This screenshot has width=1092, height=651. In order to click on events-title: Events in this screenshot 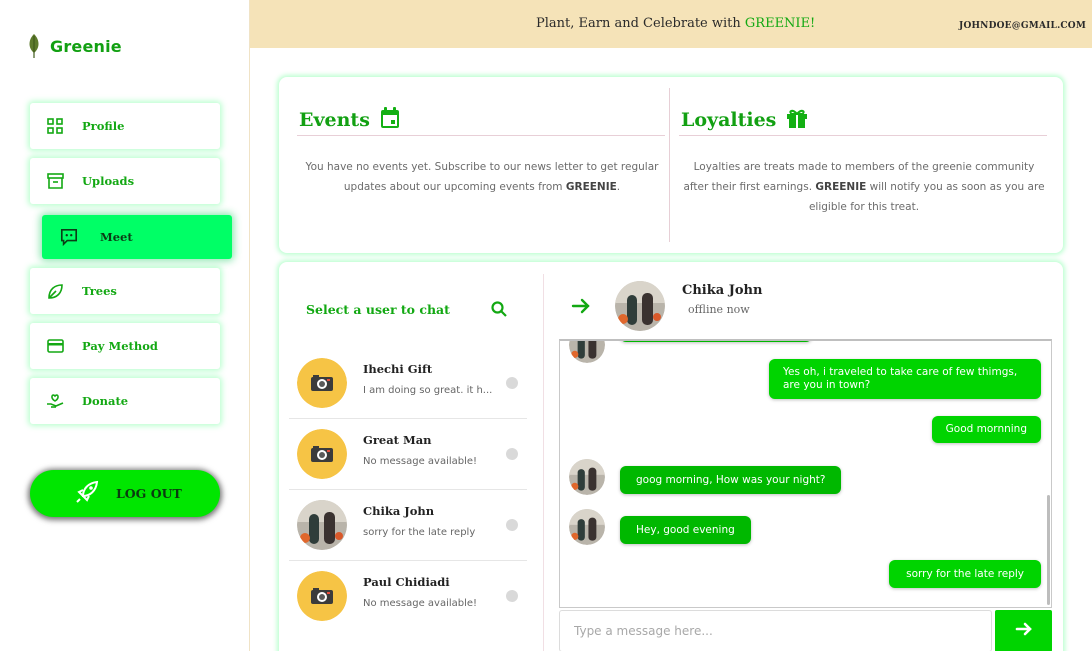, I will do `click(334, 120)`.